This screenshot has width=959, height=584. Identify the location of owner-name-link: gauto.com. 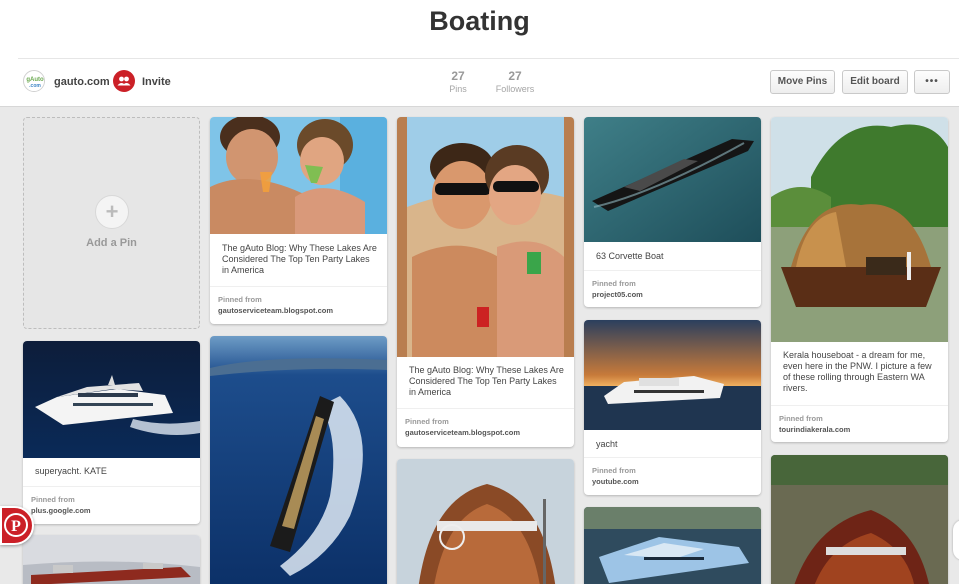
(82, 82).